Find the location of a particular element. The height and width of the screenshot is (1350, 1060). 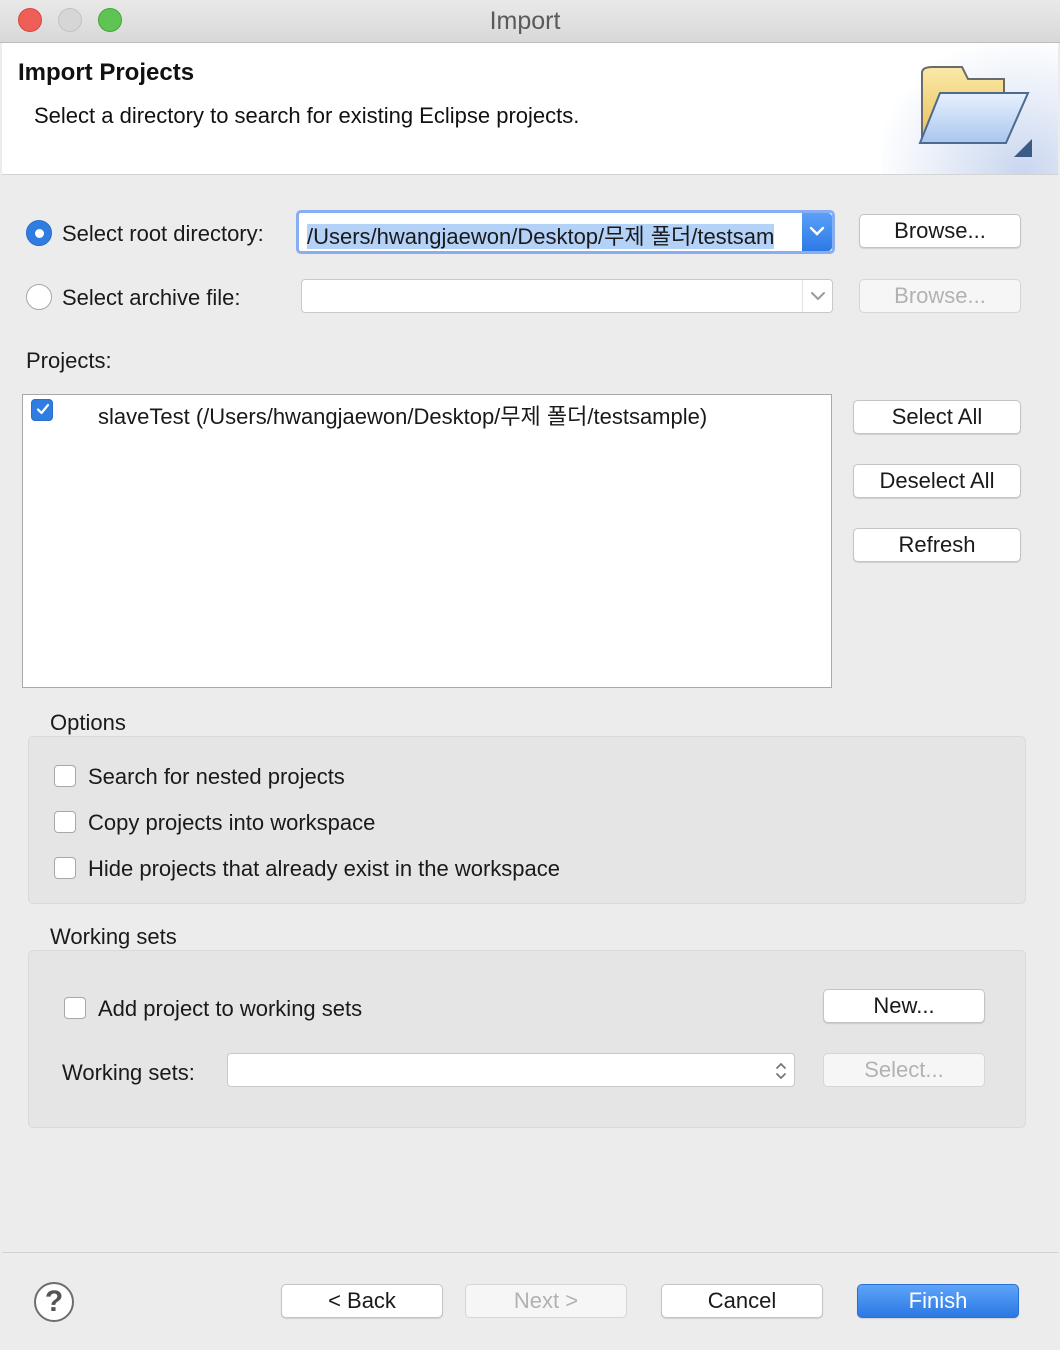

root-directory-radio is located at coordinates (39, 233).